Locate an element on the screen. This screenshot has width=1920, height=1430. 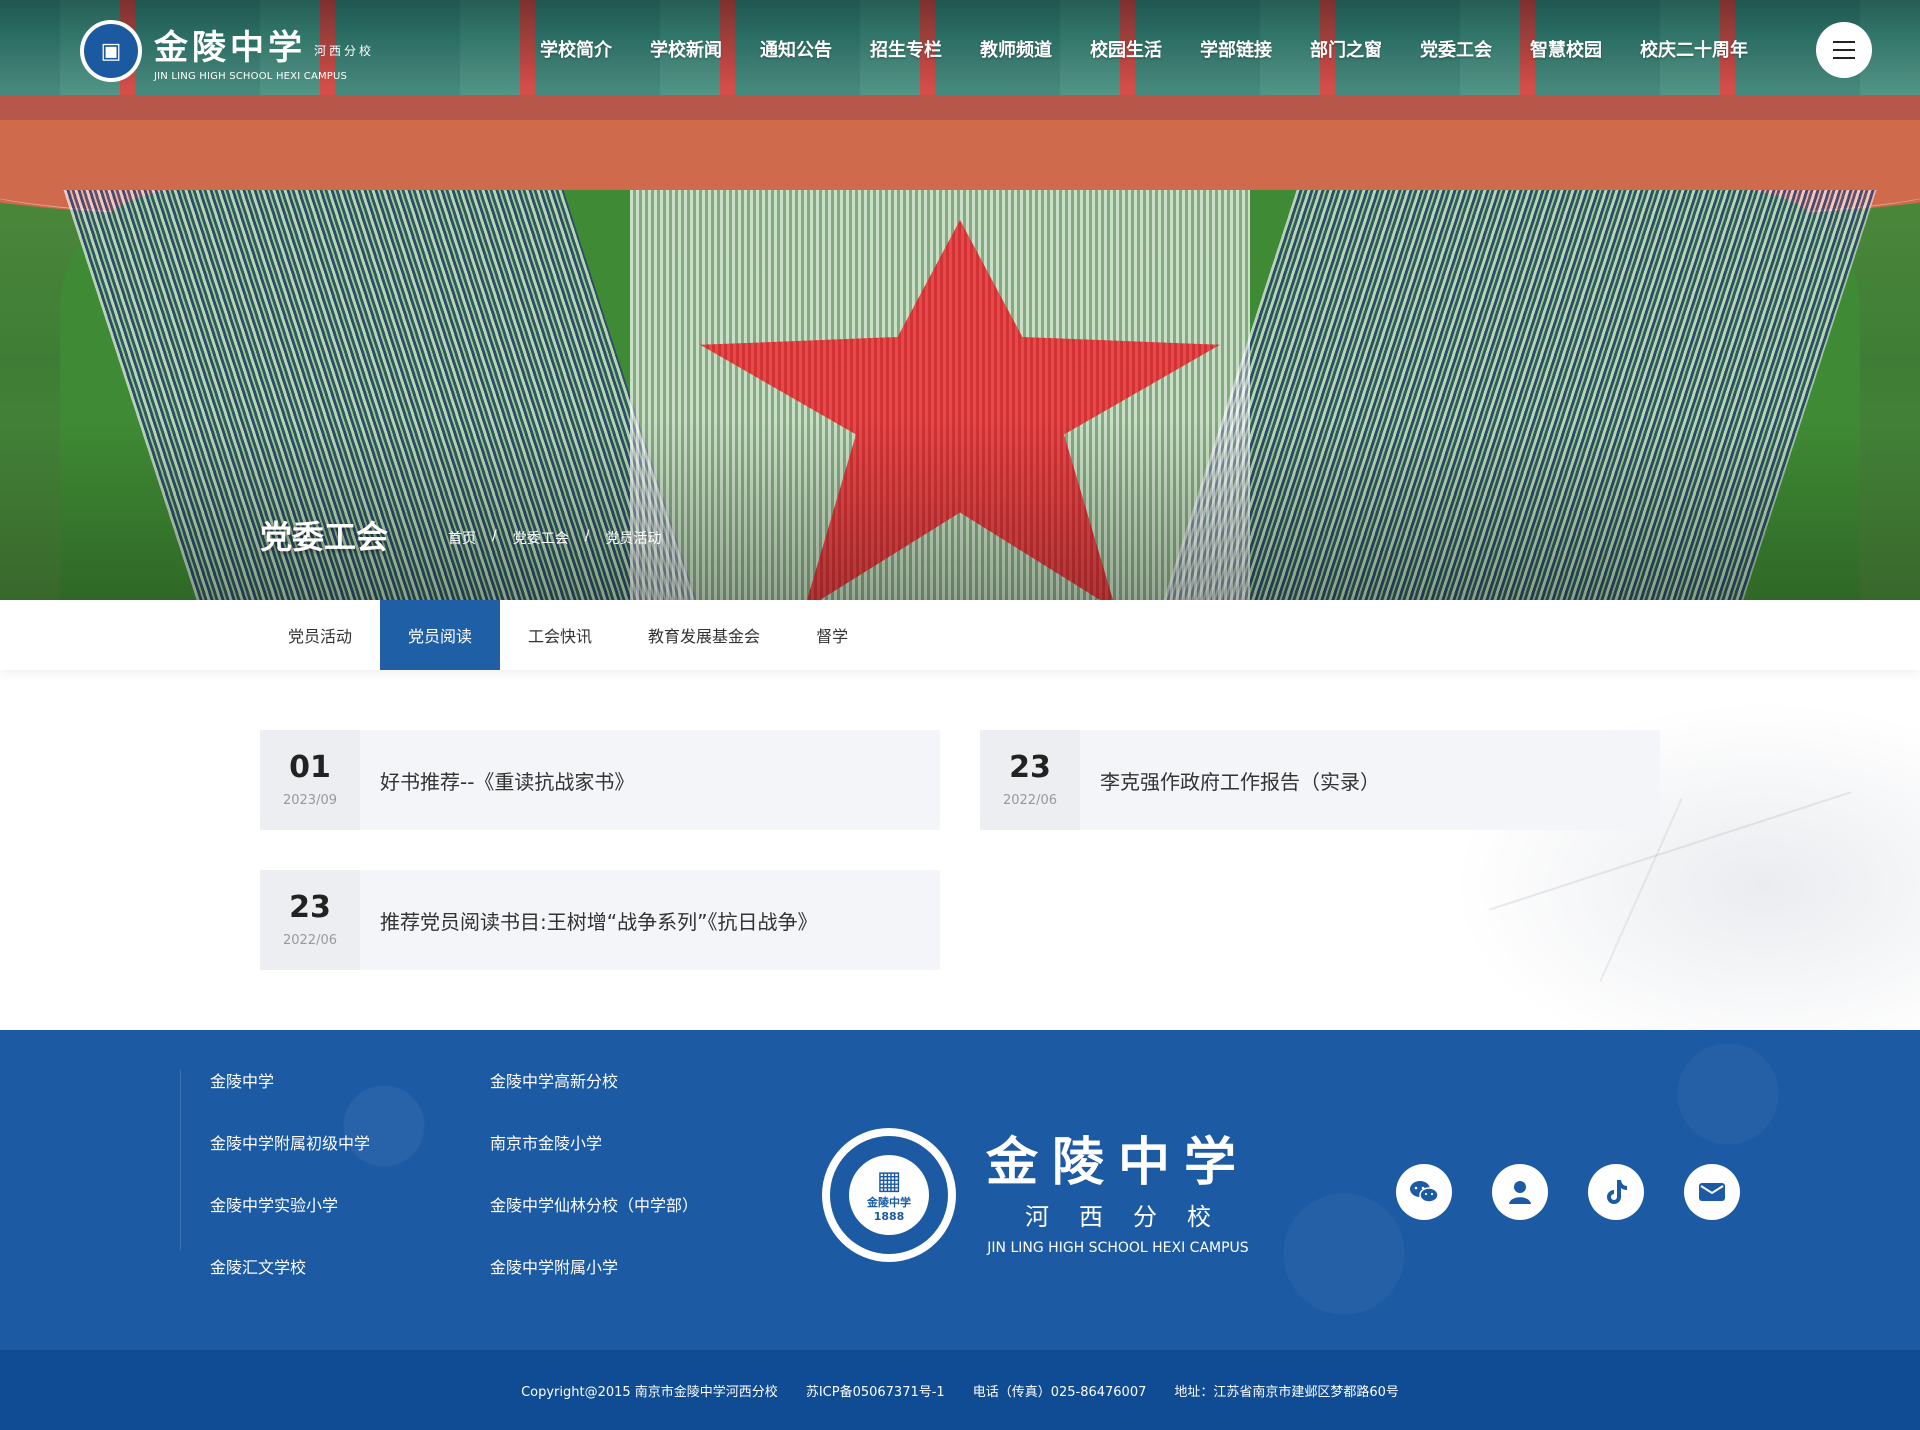
list-item: 23 2022/06 李克强作政府工作报告（实录） is located at coordinates (1320, 780).